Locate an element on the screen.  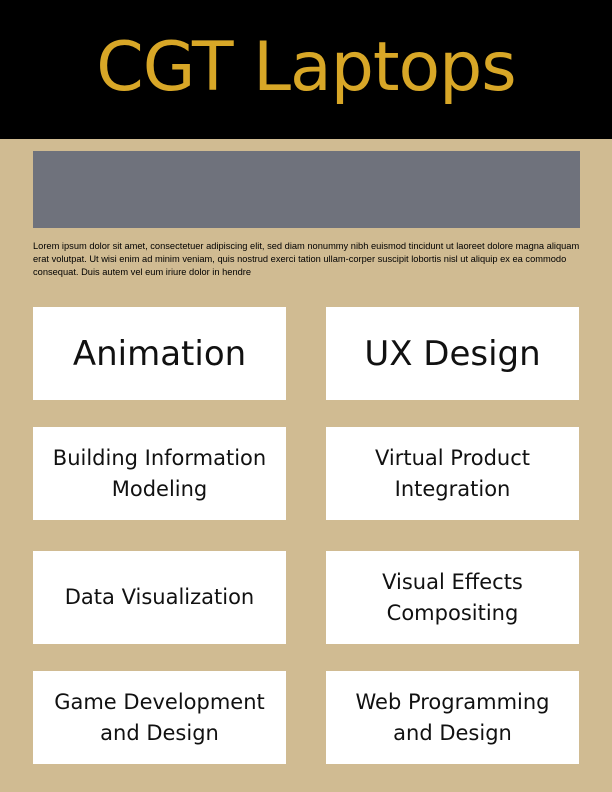
tile-label: Building Information Modeling is located at coordinates (159, 473).